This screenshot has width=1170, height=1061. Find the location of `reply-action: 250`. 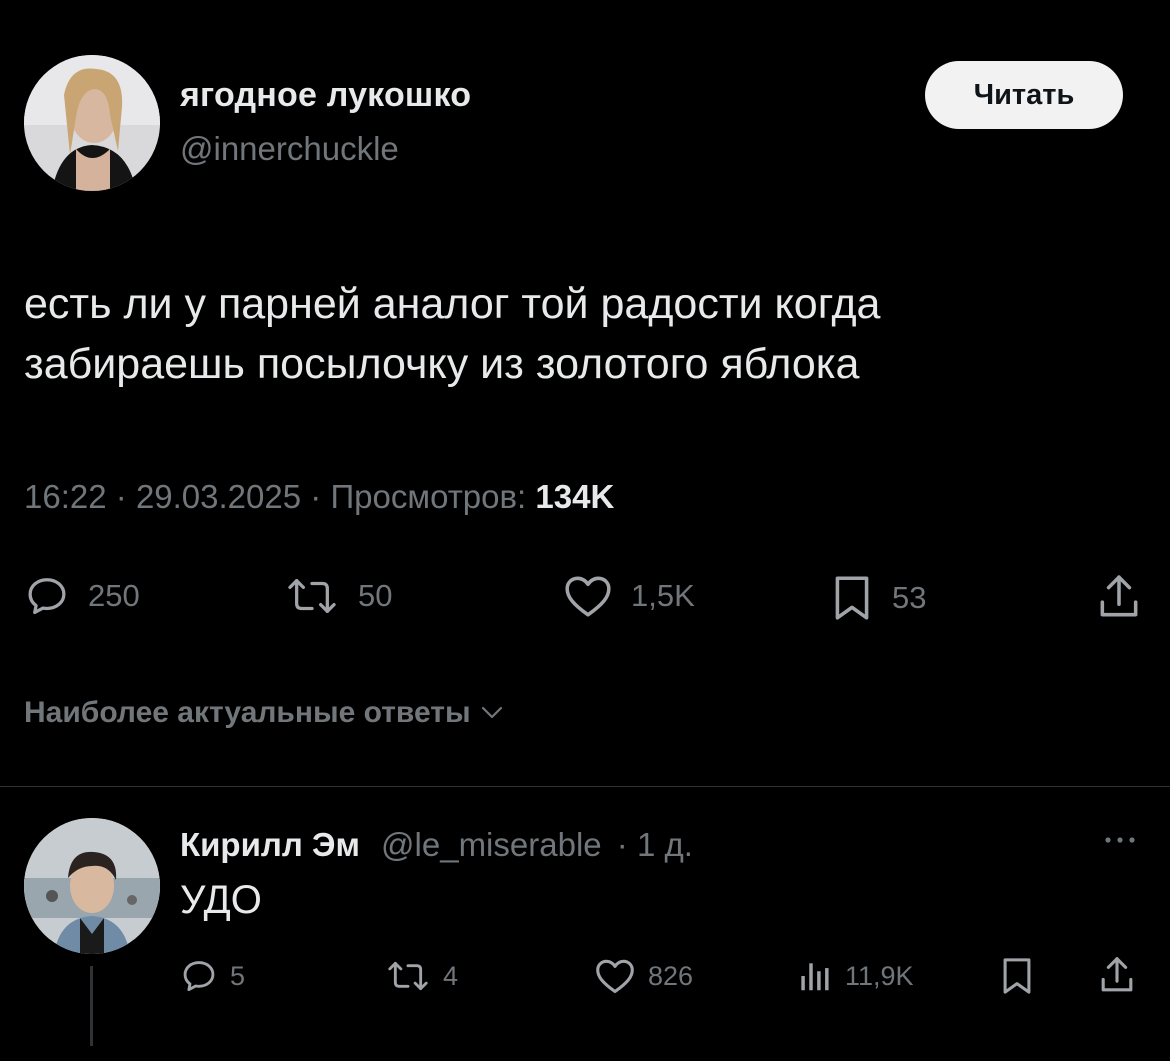

reply-action: 250 is located at coordinates (82, 596).